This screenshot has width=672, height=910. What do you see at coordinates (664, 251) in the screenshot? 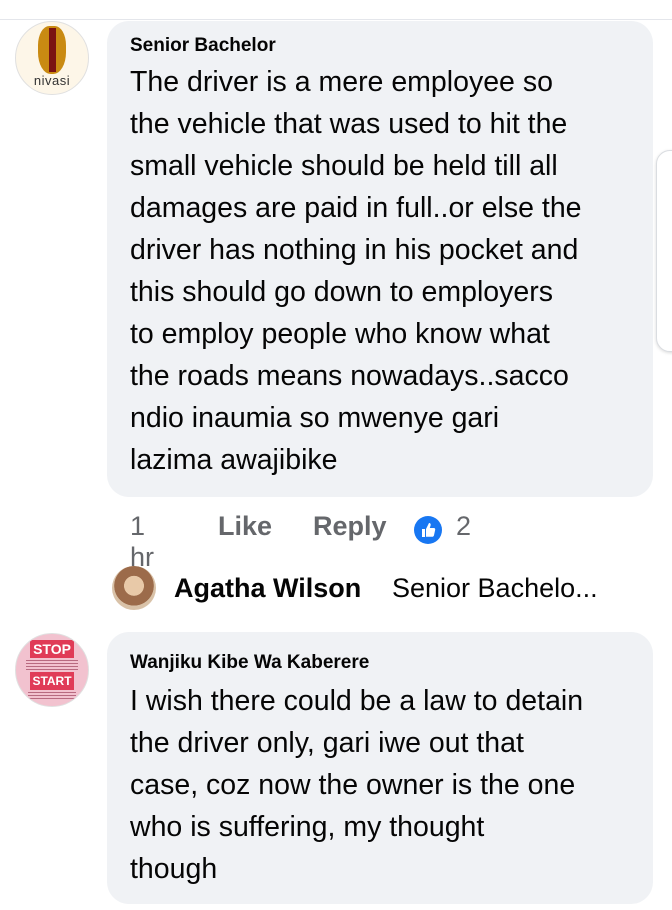
I see `side-card-edge` at bounding box center [664, 251].